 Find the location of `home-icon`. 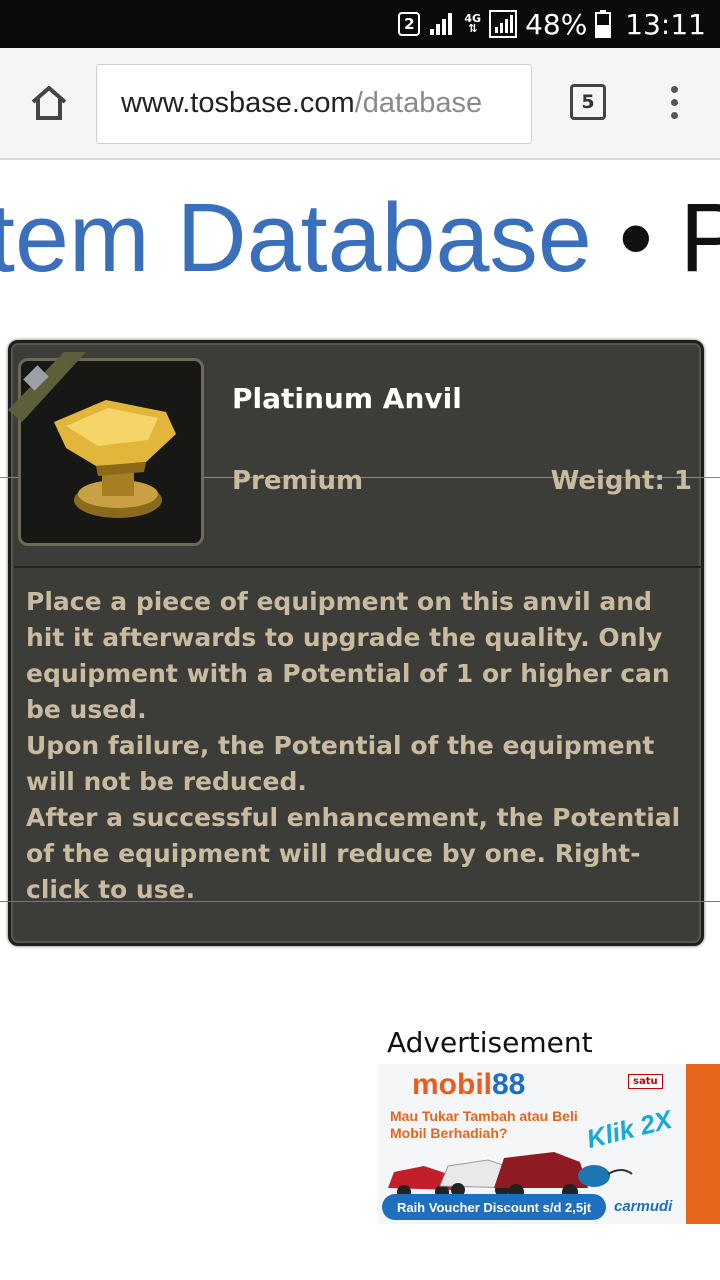

home-icon is located at coordinates (49, 103).